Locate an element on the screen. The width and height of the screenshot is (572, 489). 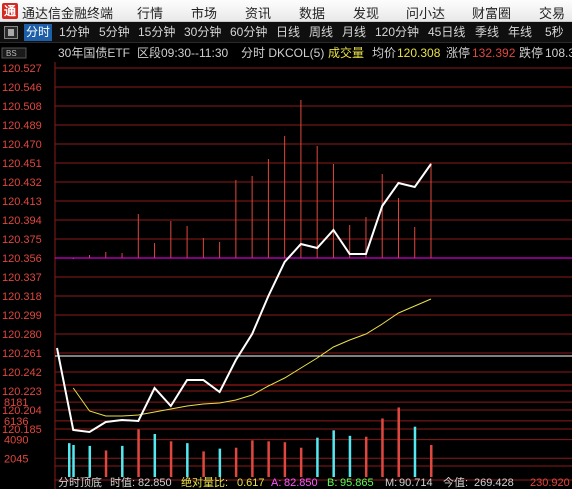
volume-tick-label: 8181 is located at coordinates (16, 403).